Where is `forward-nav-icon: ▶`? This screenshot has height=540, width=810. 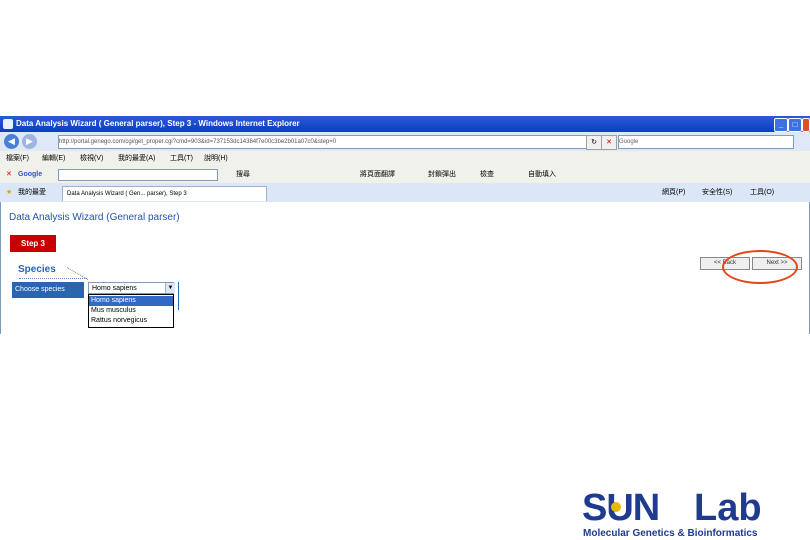
forward-nav-icon: ▶ is located at coordinates (29, 141).